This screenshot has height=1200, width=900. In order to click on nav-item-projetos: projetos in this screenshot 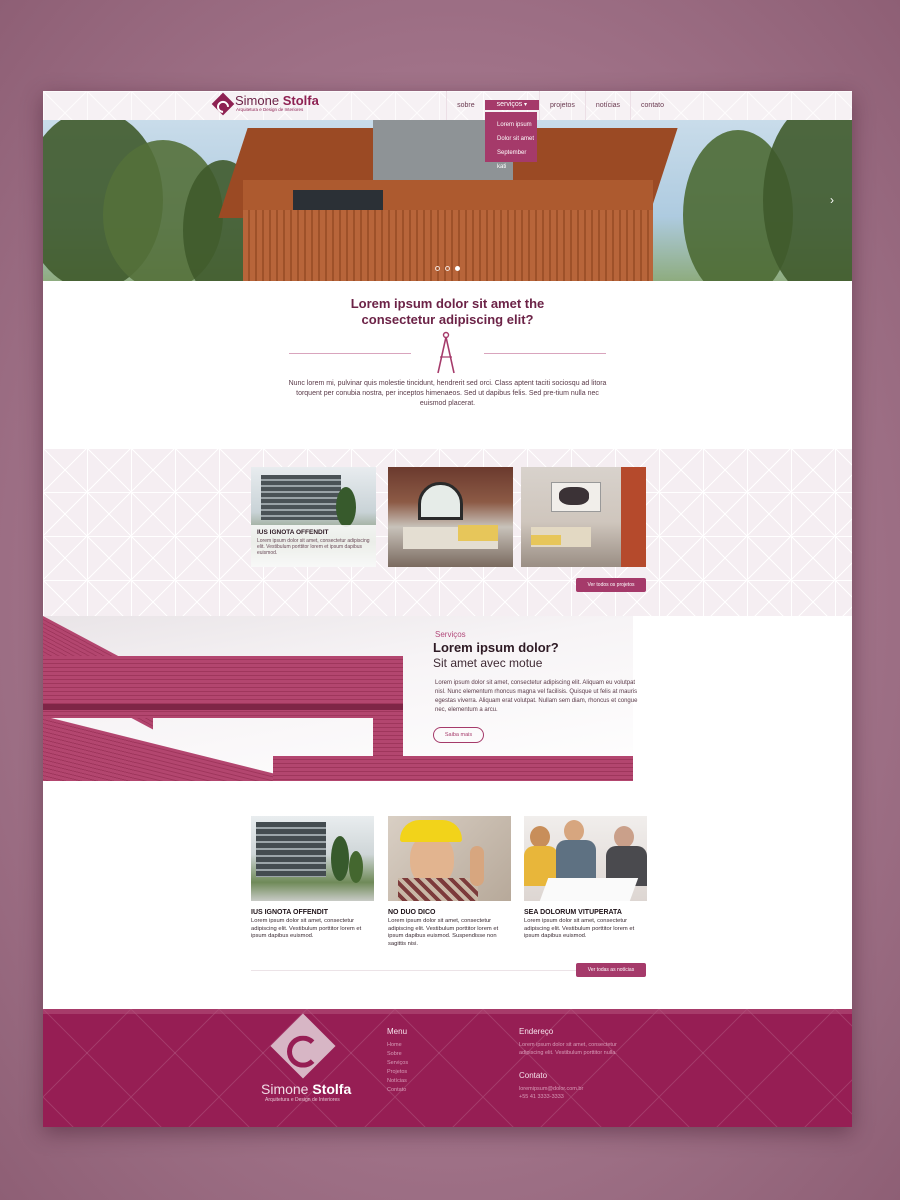, I will do `click(562, 105)`.